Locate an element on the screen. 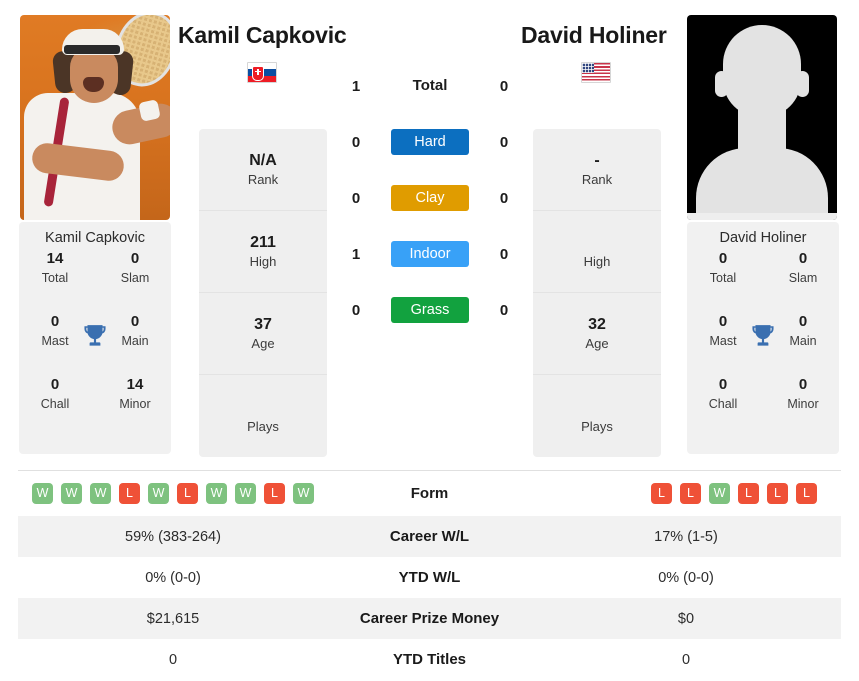  titles-minor-right-value: 0 is located at coordinates (803, 384).